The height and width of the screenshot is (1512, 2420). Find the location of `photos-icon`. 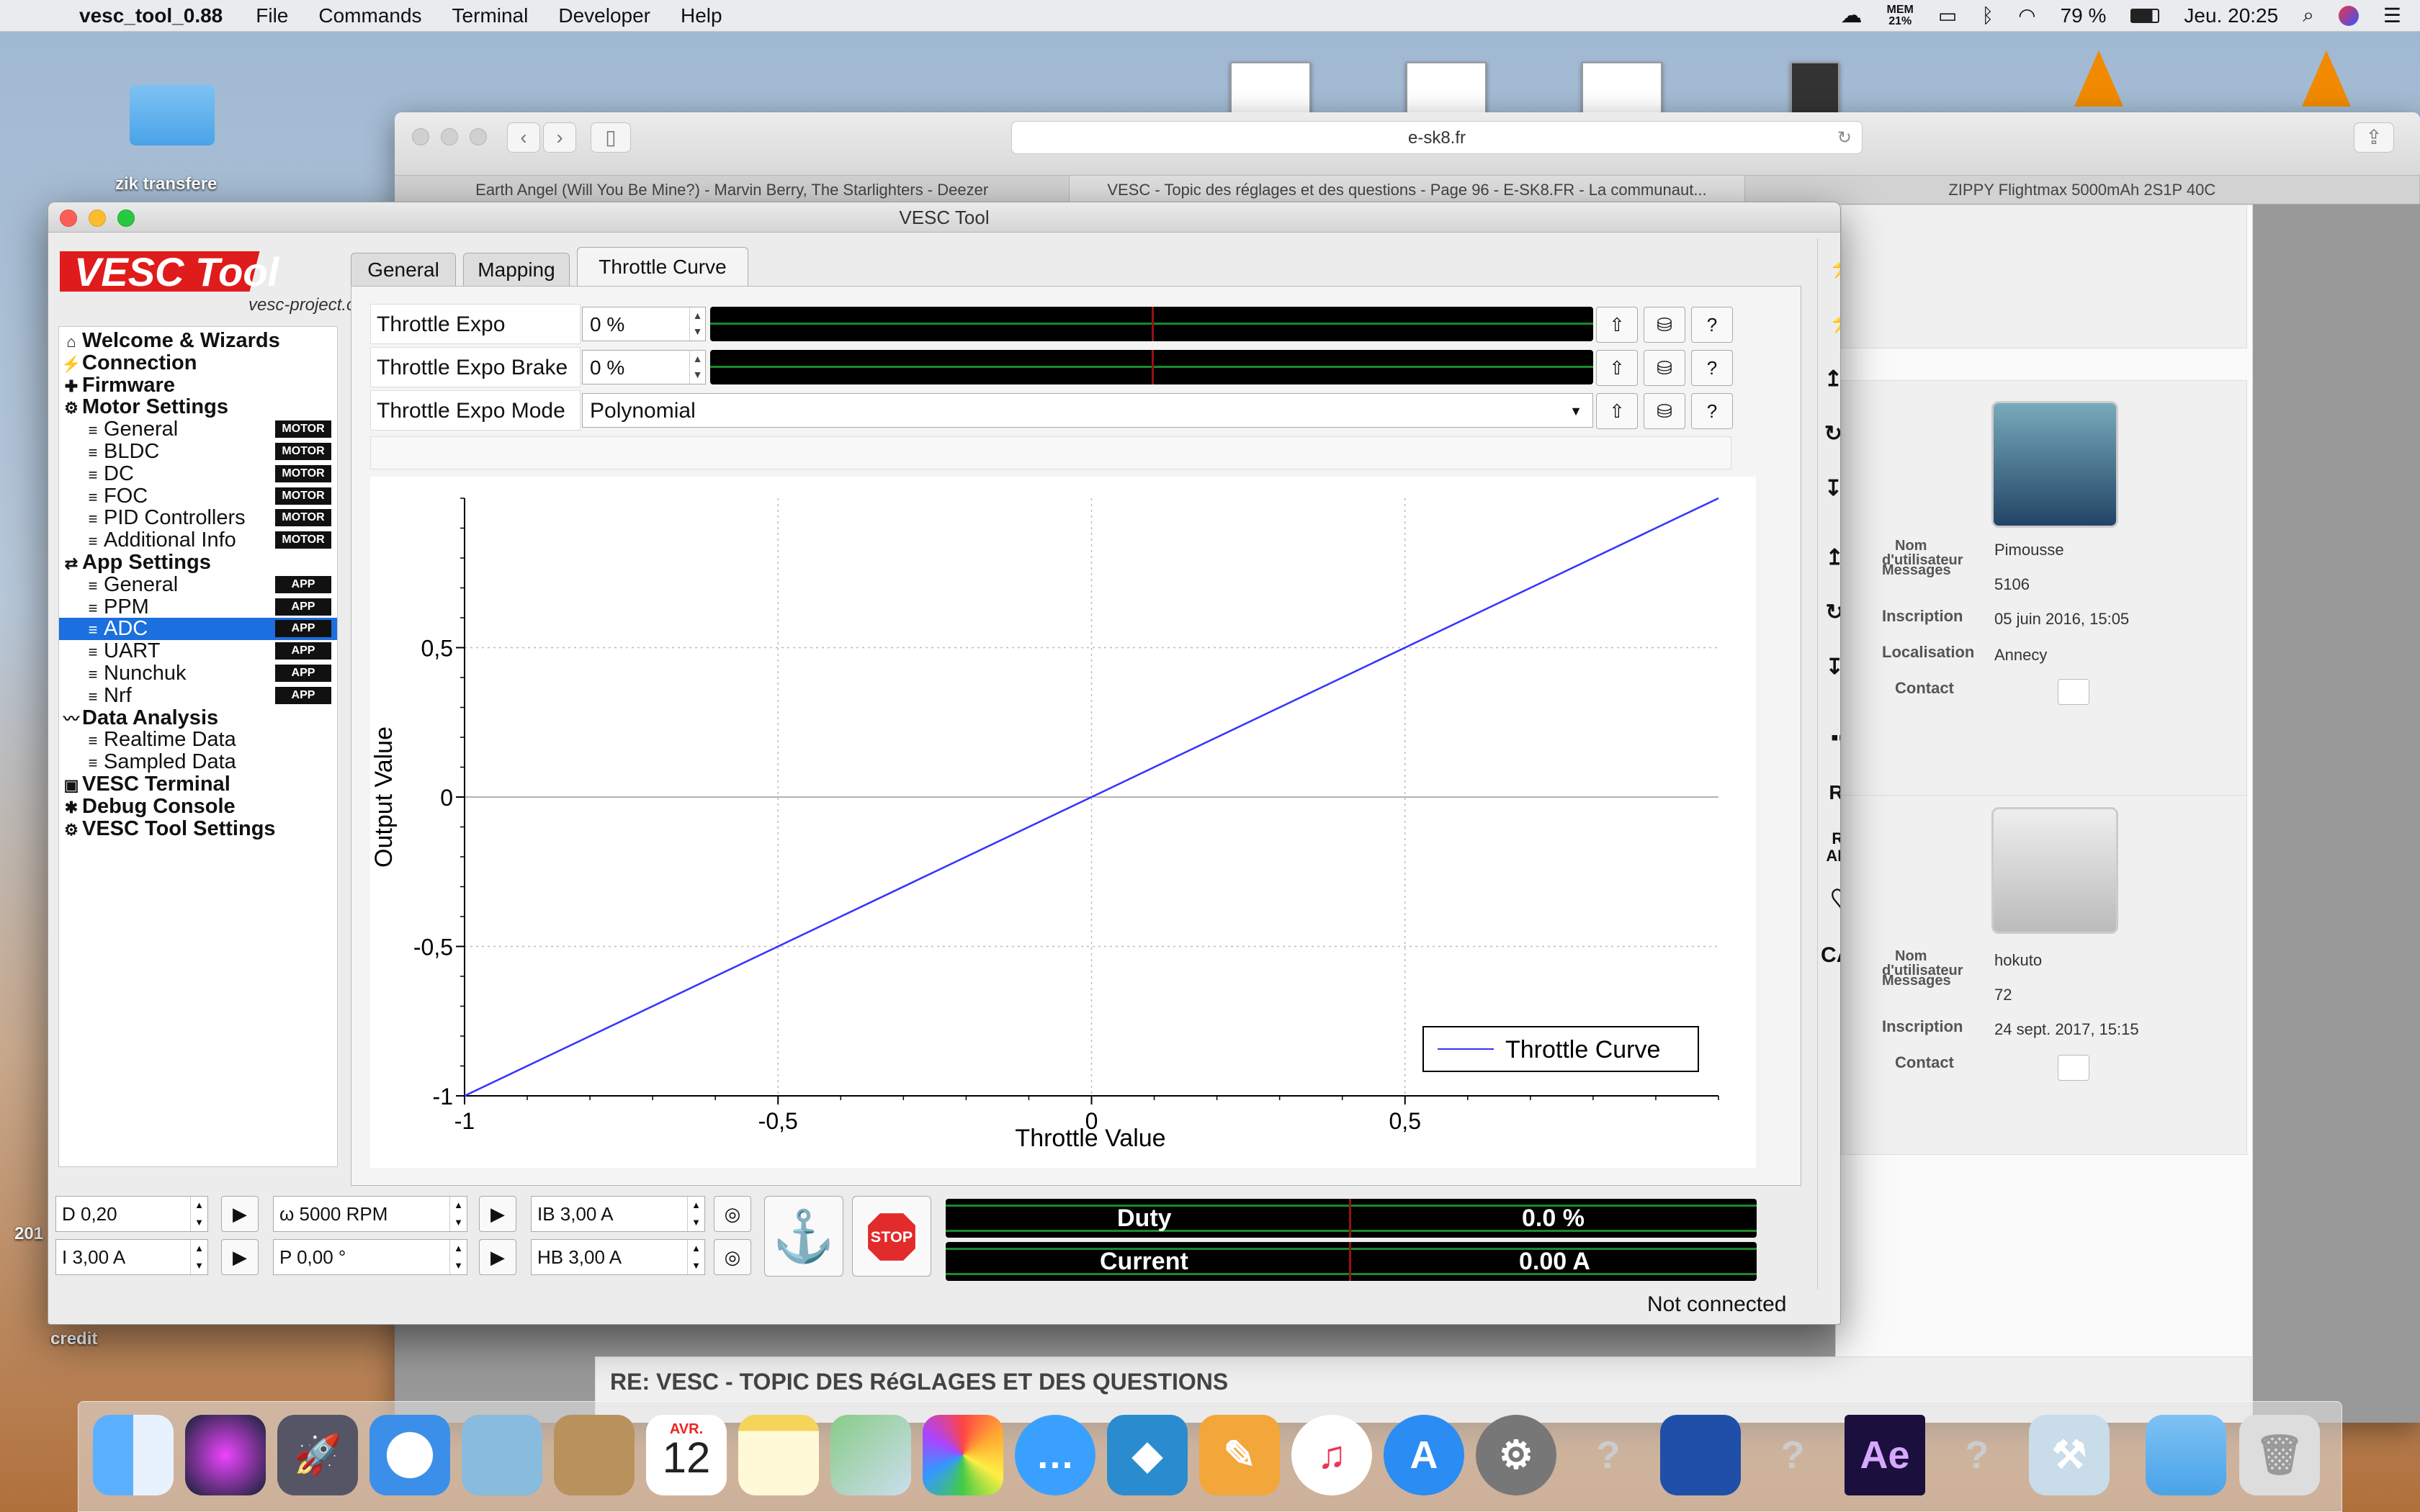

photos-icon is located at coordinates (963, 1455).